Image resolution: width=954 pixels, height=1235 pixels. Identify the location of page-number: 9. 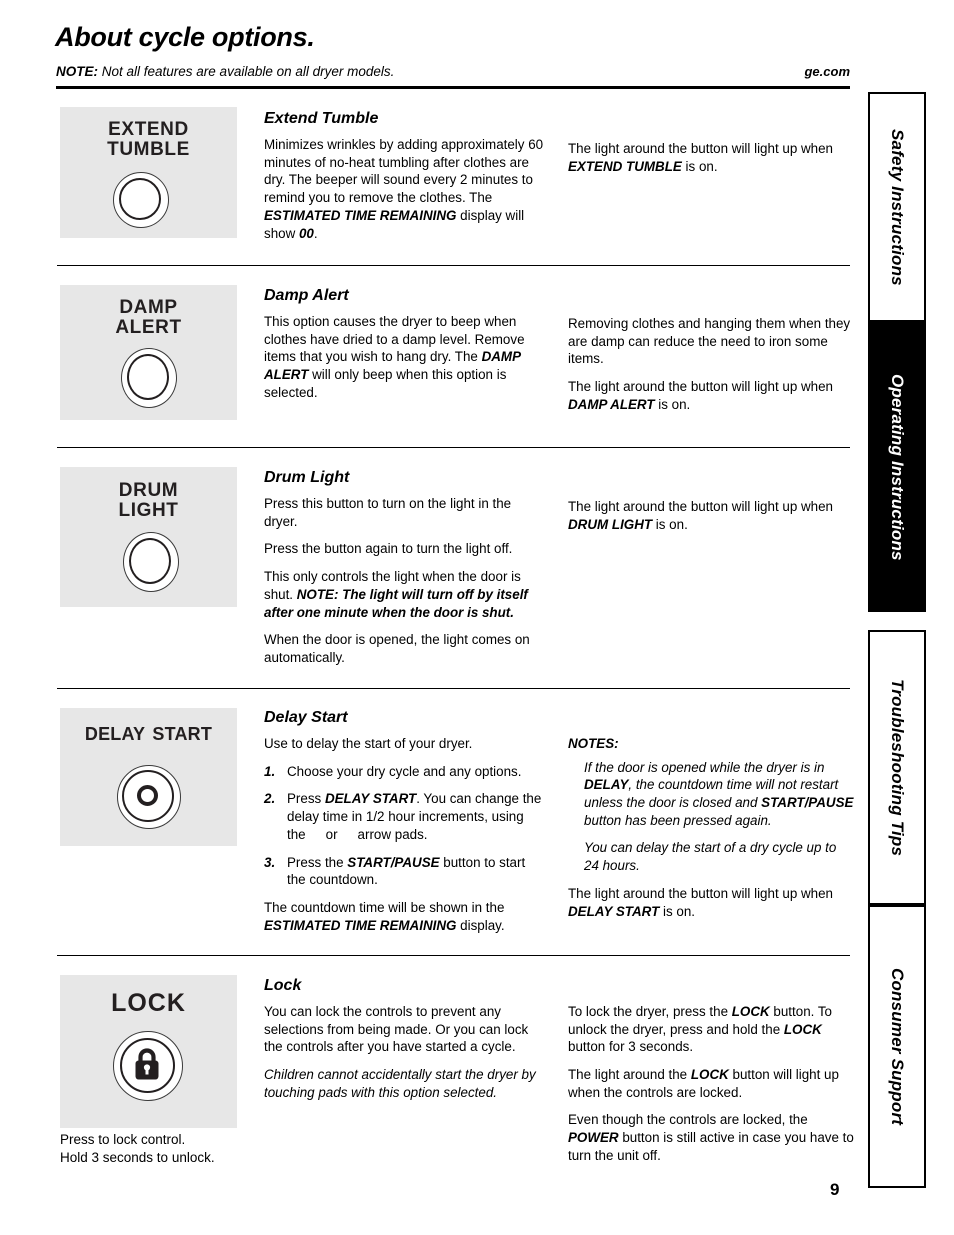
(835, 1189).